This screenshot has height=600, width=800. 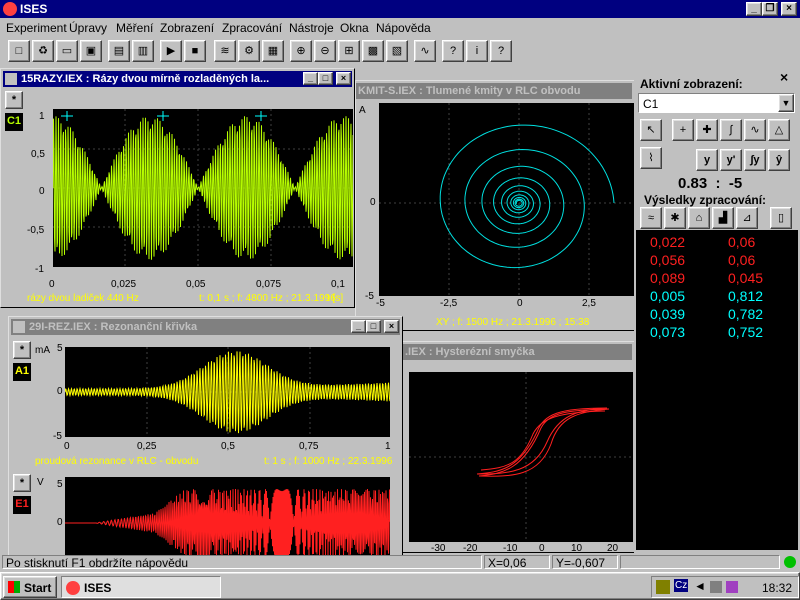 I want to click on channel-tag: C1, so click(x=14, y=122).